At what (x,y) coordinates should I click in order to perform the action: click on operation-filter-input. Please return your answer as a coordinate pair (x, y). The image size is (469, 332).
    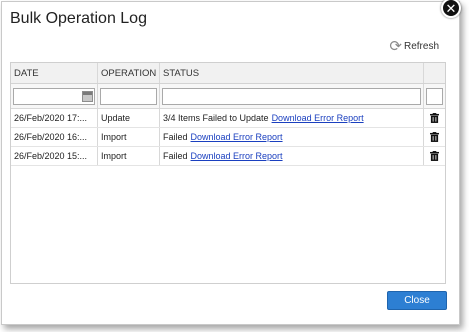
    Looking at the image, I should click on (128, 96).